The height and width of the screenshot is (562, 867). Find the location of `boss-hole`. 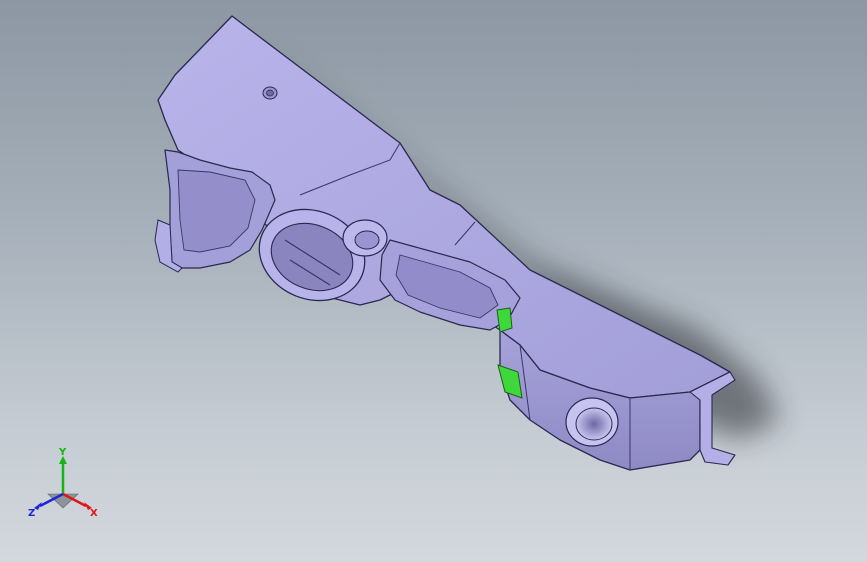

boss-hole is located at coordinates (367, 240).